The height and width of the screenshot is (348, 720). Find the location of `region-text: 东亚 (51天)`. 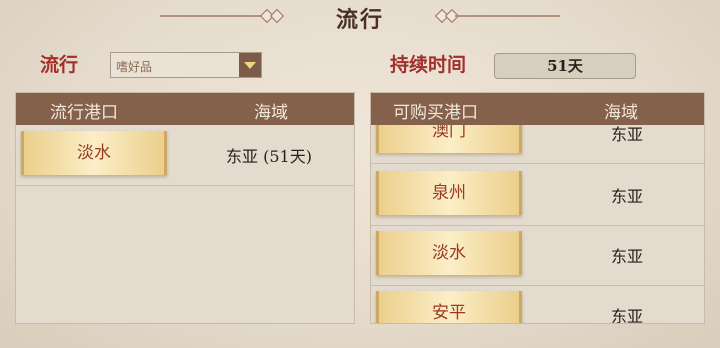

region-text: 东亚 (51天) is located at coordinates (269, 156).